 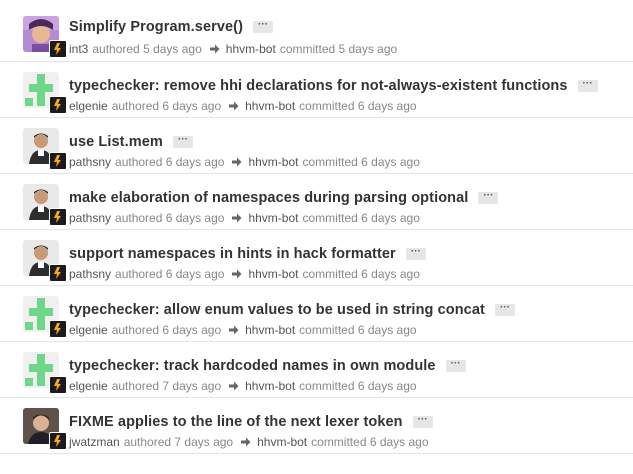 I want to click on commit-title: use List.mem, so click(x=116, y=142).